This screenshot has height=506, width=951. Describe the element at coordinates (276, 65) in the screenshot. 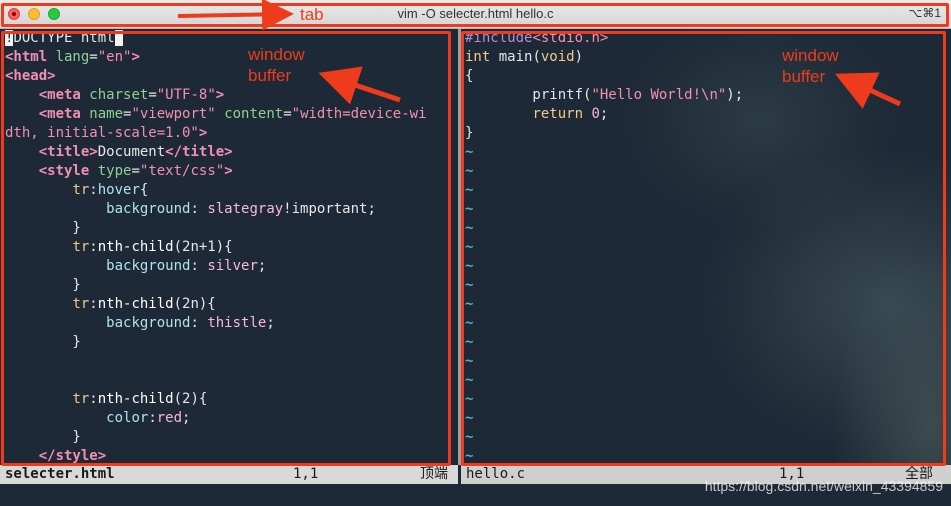

I see `left-window-annotation-label: window buffer` at that location.